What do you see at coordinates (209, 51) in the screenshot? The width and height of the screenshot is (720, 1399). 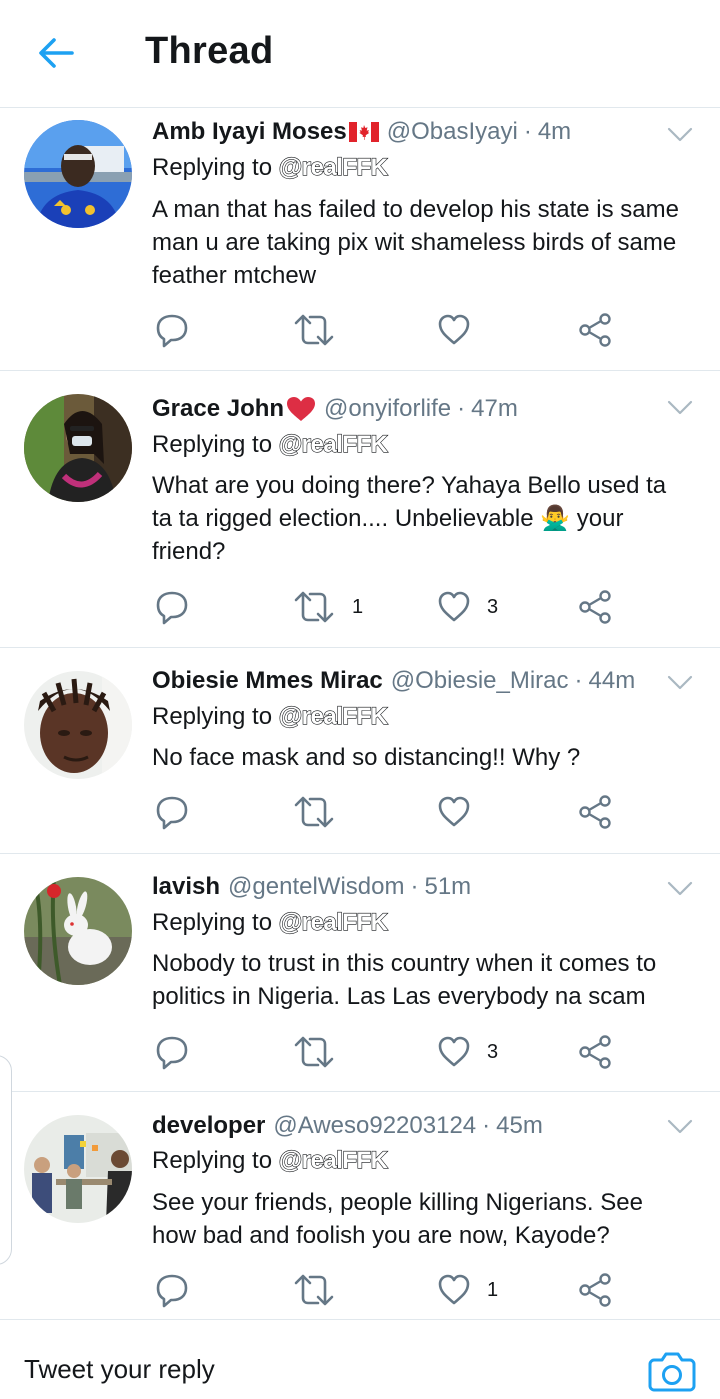 I see `page-title: Thread` at bounding box center [209, 51].